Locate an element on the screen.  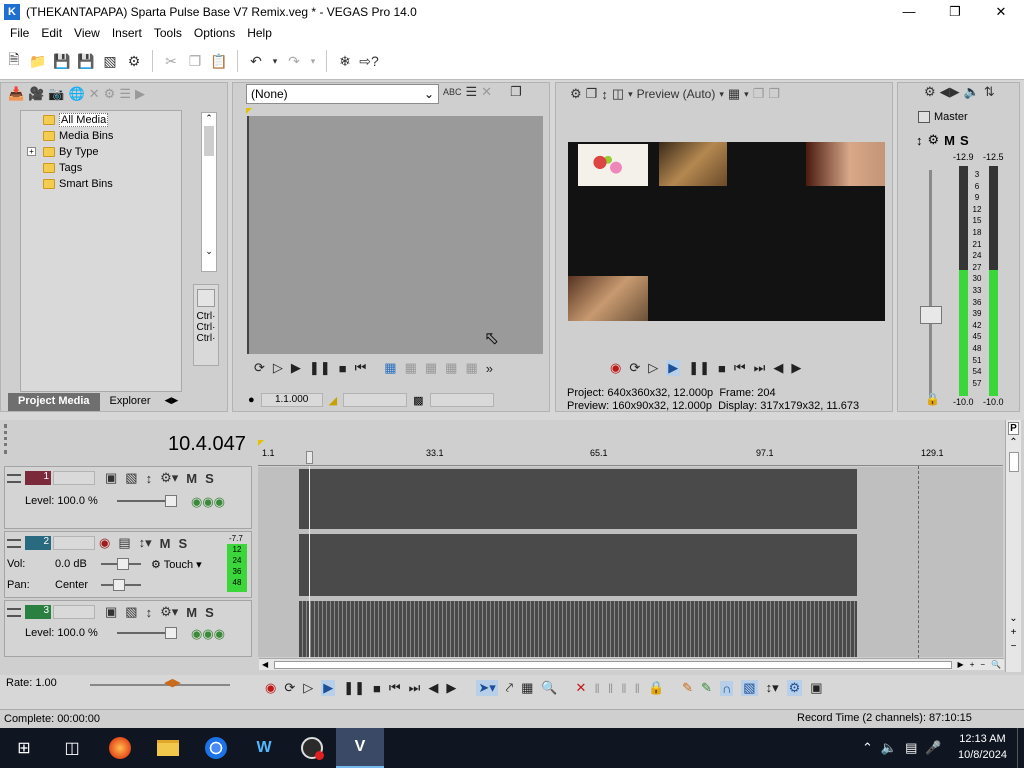
preview-properties-gear-icon: ⚙ is located at coordinates (576, 94).